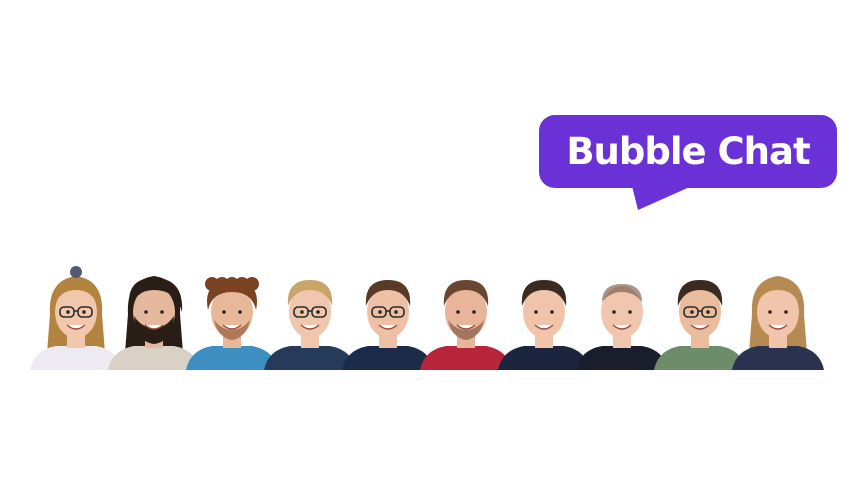 Image resolution: width=860 pixels, height=484 pixels. I want to click on logo-speech-tail, so click(662, 198).